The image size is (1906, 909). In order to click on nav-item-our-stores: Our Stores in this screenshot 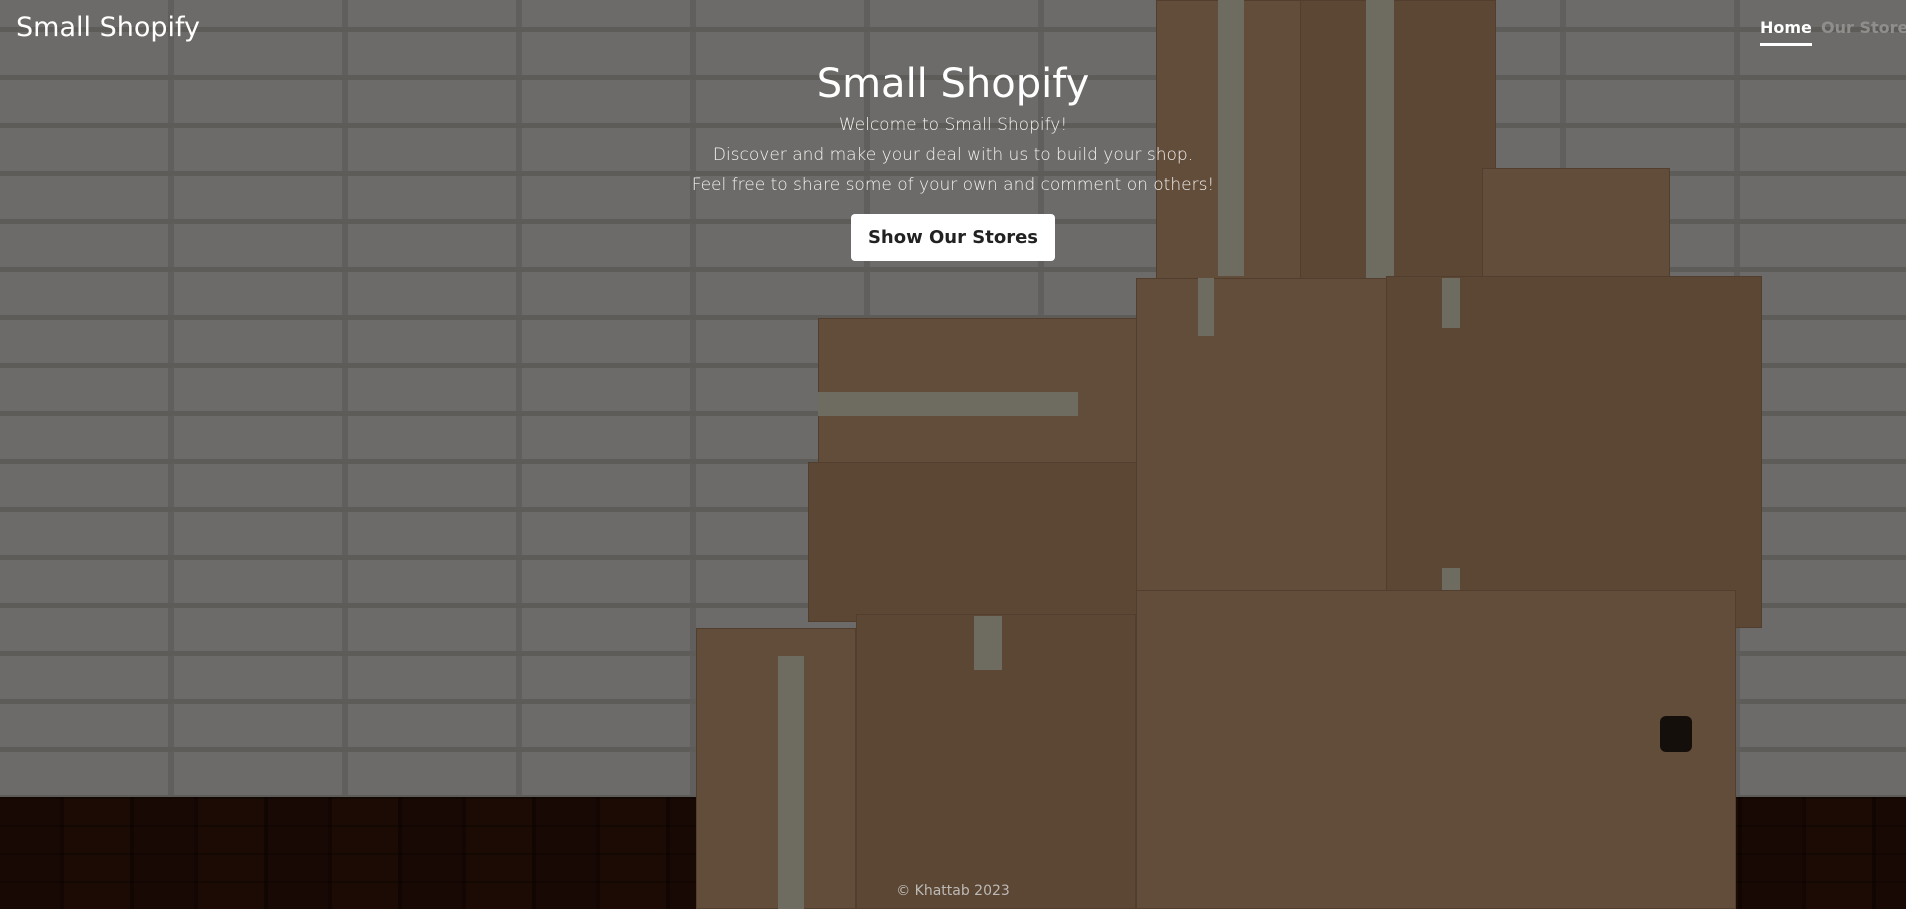, I will do `click(1863, 27)`.